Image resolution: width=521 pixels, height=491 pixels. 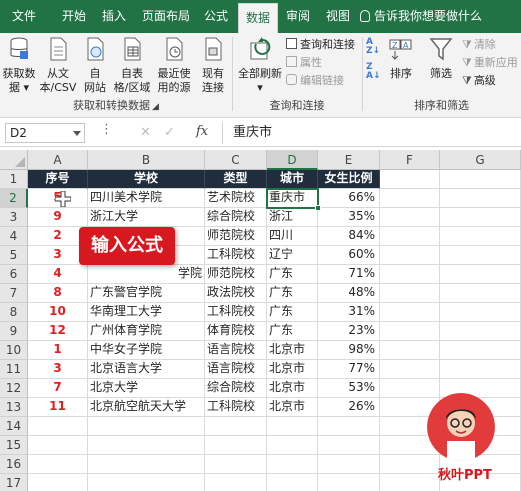 What do you see at coordinates (292, 179) in the screenshot?
I see `table-header-cell: 城市` at bounding box center [292, 179].